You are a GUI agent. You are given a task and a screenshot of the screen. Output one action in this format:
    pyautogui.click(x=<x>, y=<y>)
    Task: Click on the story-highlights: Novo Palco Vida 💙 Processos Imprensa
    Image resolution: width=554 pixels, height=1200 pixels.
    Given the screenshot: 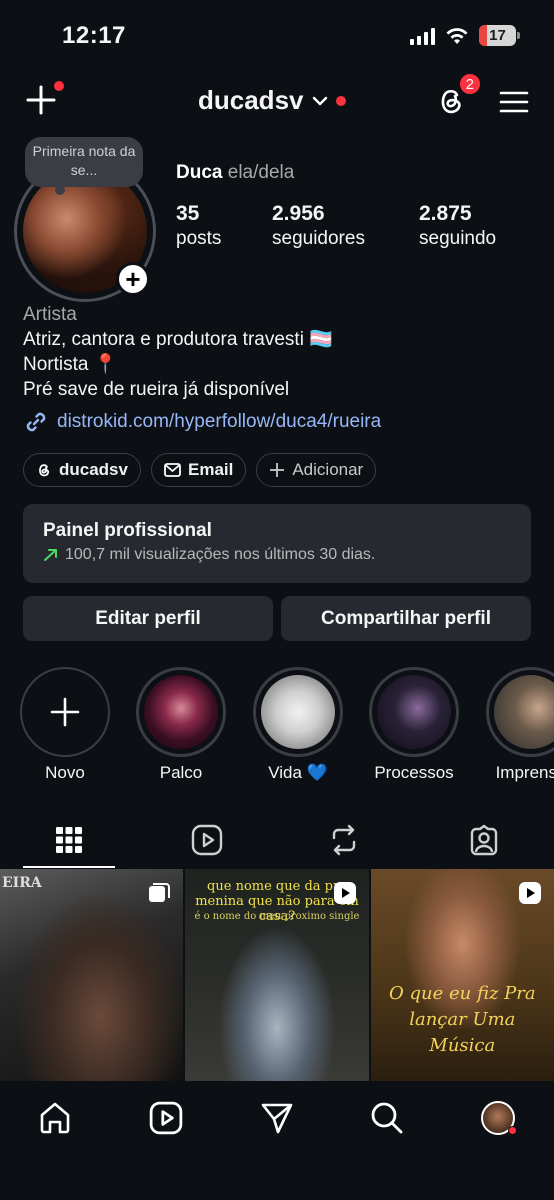 What is the action you would take?
    pyautogui.click(x=277, y=727)
    